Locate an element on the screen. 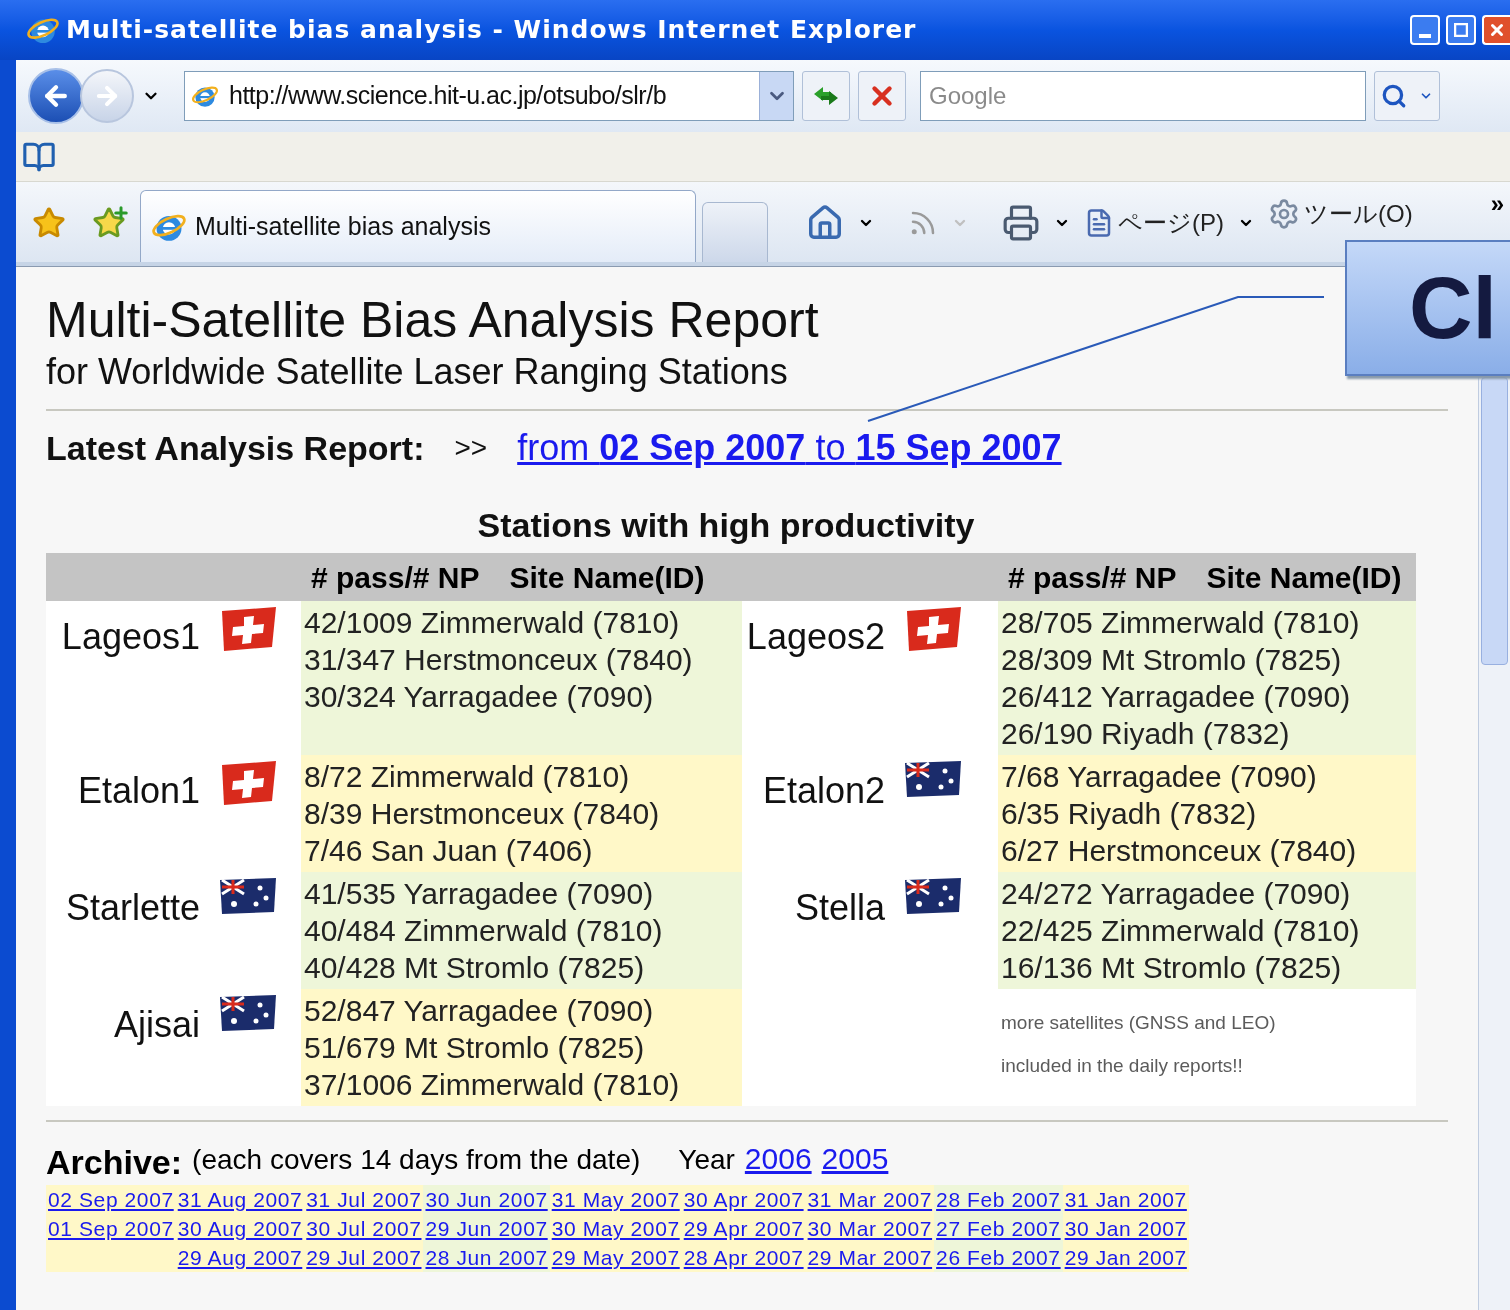 The height and width of the screenshot is (1310, 1510). minimize-icon is located at coordinates (1425, 36).